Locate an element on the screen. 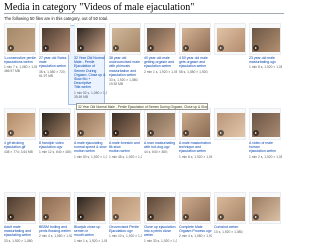 The height and width of the screenshot is (250, 320). file-meta: 10 s, 1,920 × 1,080; is located at coordinates (229, 231).